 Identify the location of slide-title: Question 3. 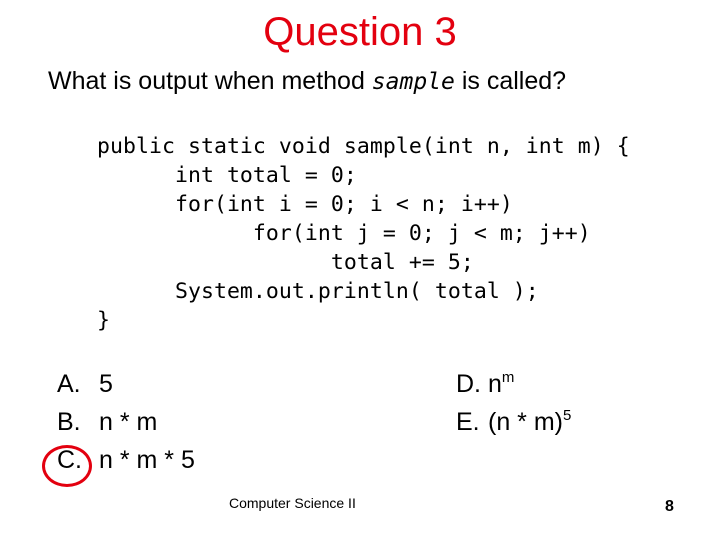
(360, 32).